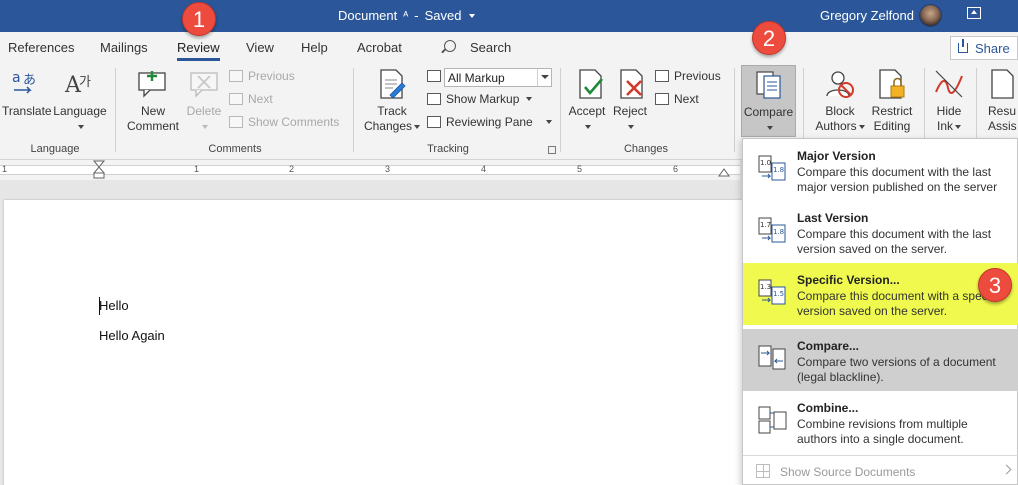 This screenshot has height=485, width=1018. Describe the element at coordinates (379, 47) in the screenshot. I see `tab-acrobat: Acrobat` at that location.